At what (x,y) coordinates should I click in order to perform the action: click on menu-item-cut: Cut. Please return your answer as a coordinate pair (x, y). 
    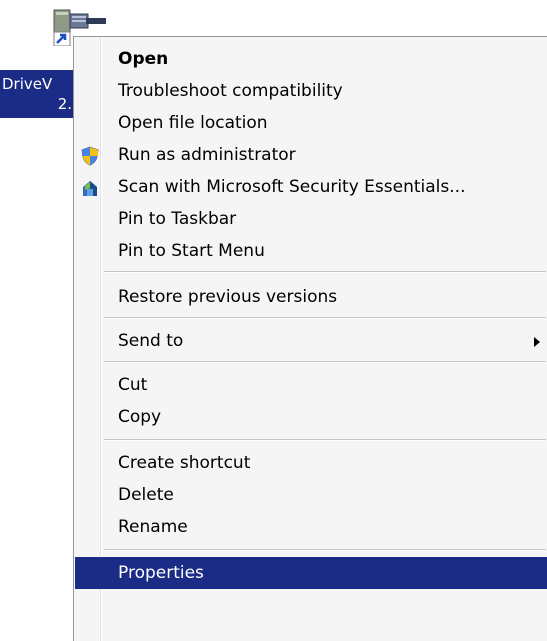
    Looking at the image, I should click on (311, 385).